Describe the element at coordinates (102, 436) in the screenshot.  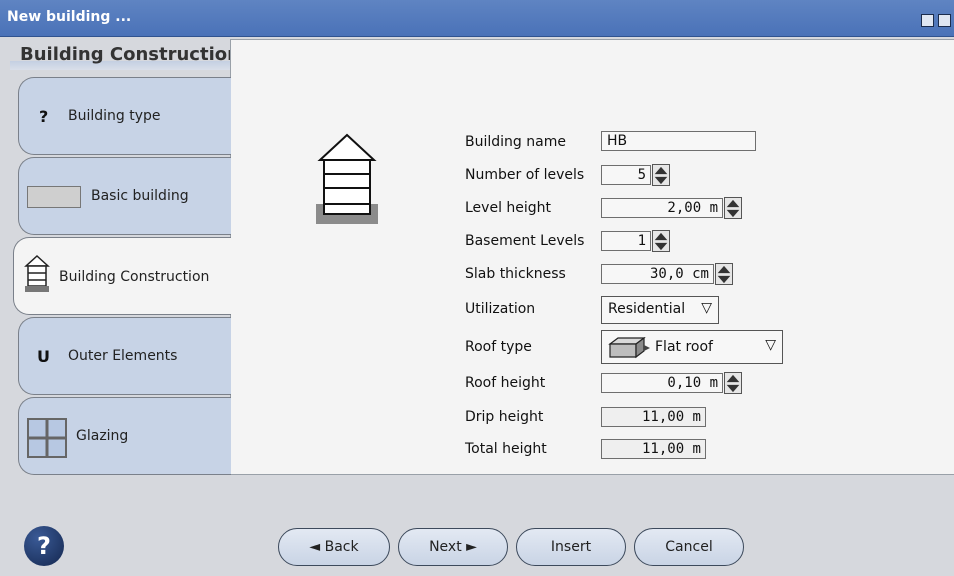
I see `tab-label: Glazing` at that location.